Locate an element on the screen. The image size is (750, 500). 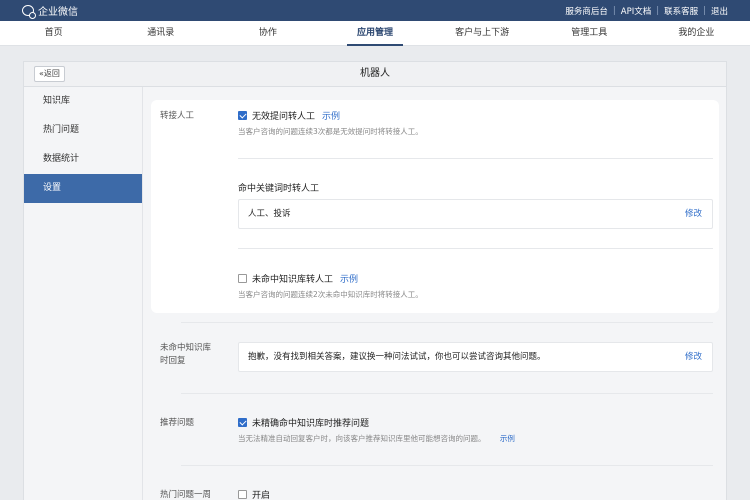
miss-reply-label: 未命中知识库 时回复 is located at coordinates (185, 355).